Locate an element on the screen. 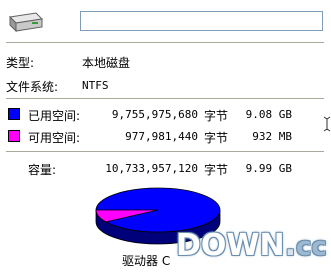 The height and width of the screenshot is (272, 331). watermark-logo: DOWN.cc is located at coordinates (251, 245).